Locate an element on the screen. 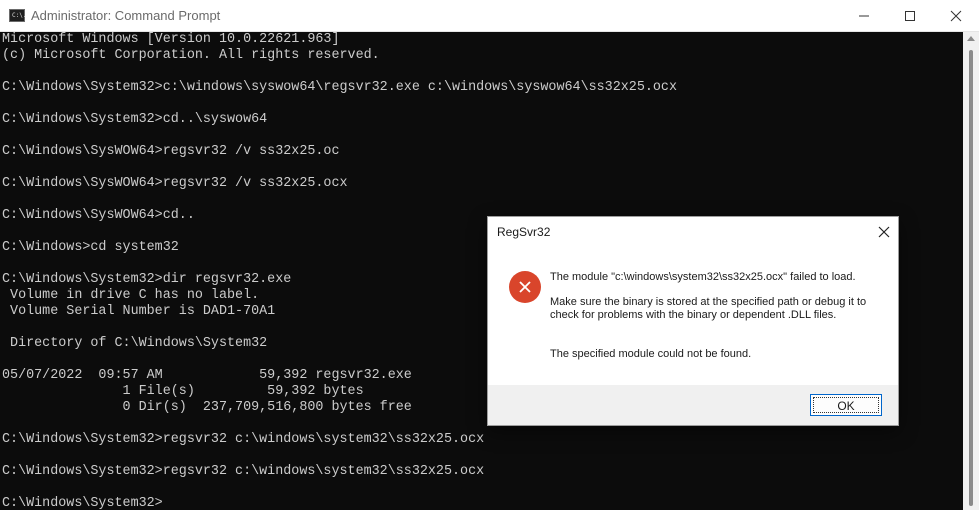  console-line: C:\Windows\System32>cd..\syswow64 is located at coordinates (135, 119).